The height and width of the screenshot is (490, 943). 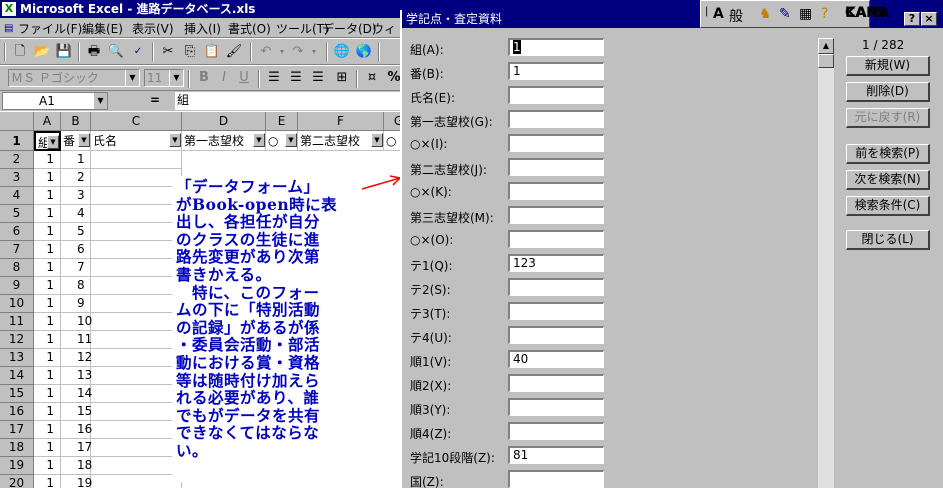 I want to click on header-cell-name: 氏名 ▼, so click(x=136, y=141).